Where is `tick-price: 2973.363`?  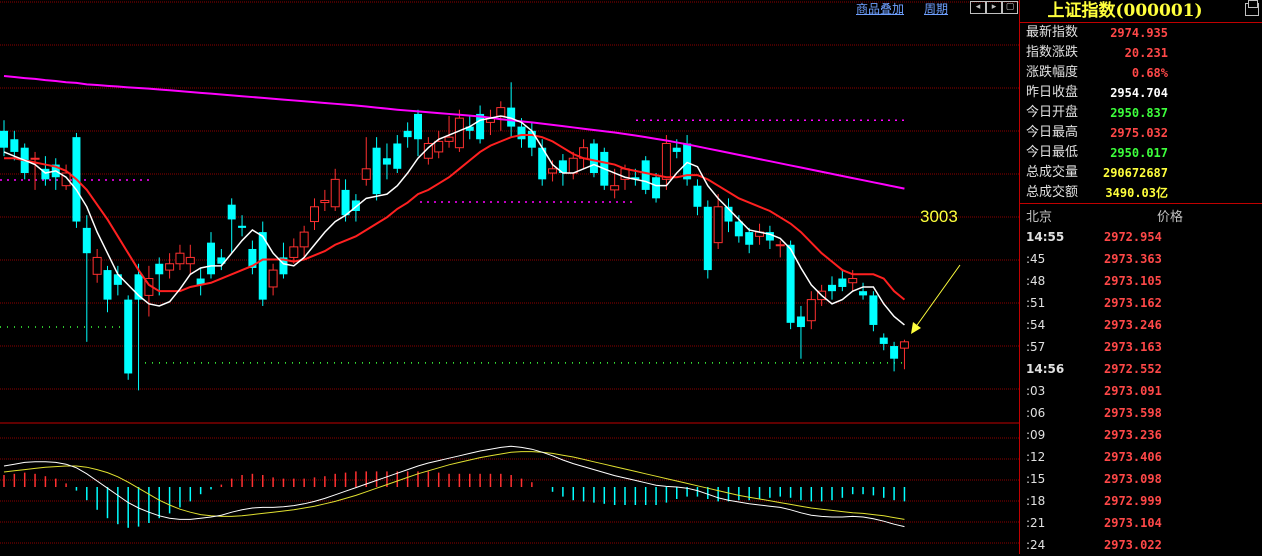 tick-price: 2973.363 is located at coordinates (1133, 259).